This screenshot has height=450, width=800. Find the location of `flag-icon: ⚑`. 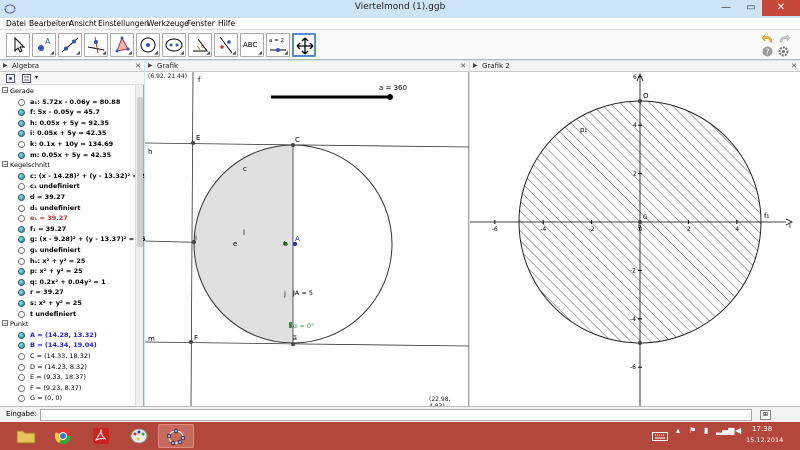

flag-icon: ⚑ is located at coordinates (692, 430).